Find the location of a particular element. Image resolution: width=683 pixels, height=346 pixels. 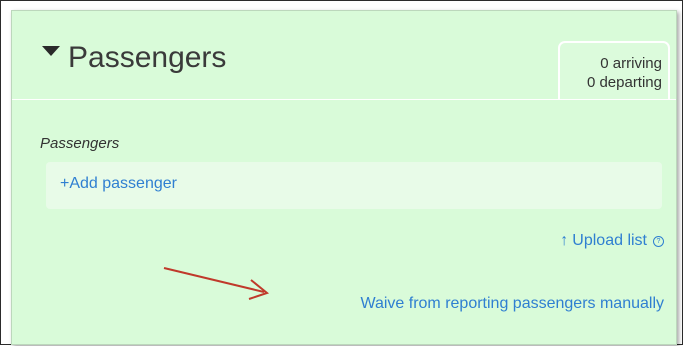

upload-list-label: Upload list is located at coordinates (609, 240).